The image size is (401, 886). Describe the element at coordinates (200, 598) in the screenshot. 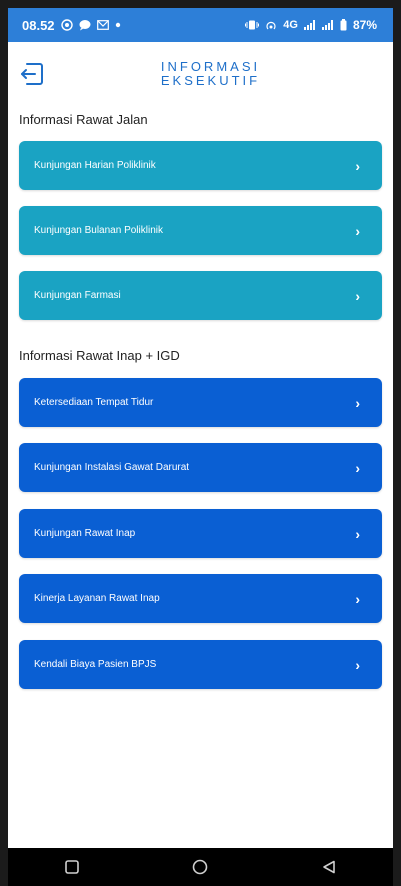

I see `menu-kinerja-layanan-rawat-inap: Kinerja Layanan Rawat Inap ›` at that location.